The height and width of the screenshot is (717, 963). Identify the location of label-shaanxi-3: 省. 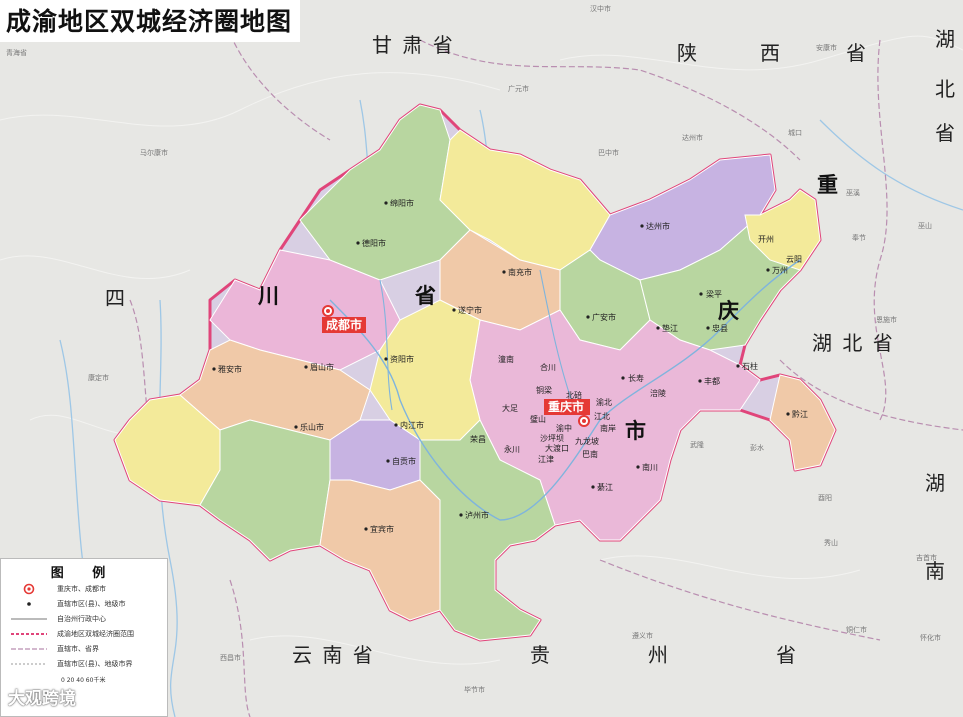
(857, 53).